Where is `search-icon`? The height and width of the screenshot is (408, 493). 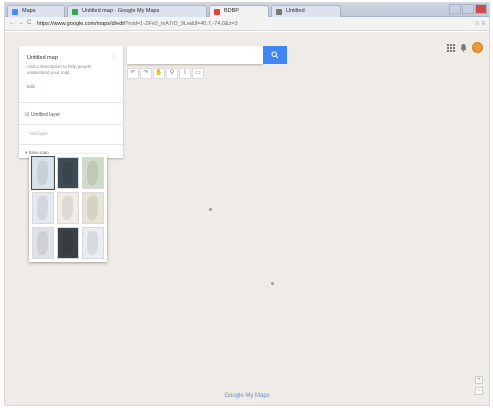 search-icon is located at coordinates (275, 55).